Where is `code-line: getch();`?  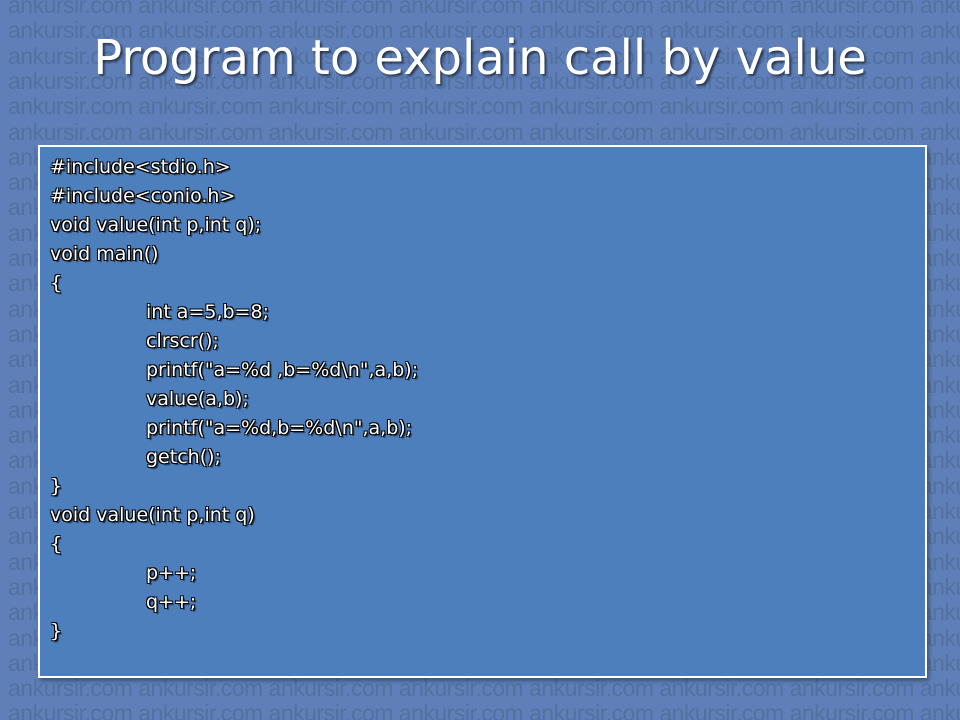 code-line: getch(); is located at coordinates (183, 457).